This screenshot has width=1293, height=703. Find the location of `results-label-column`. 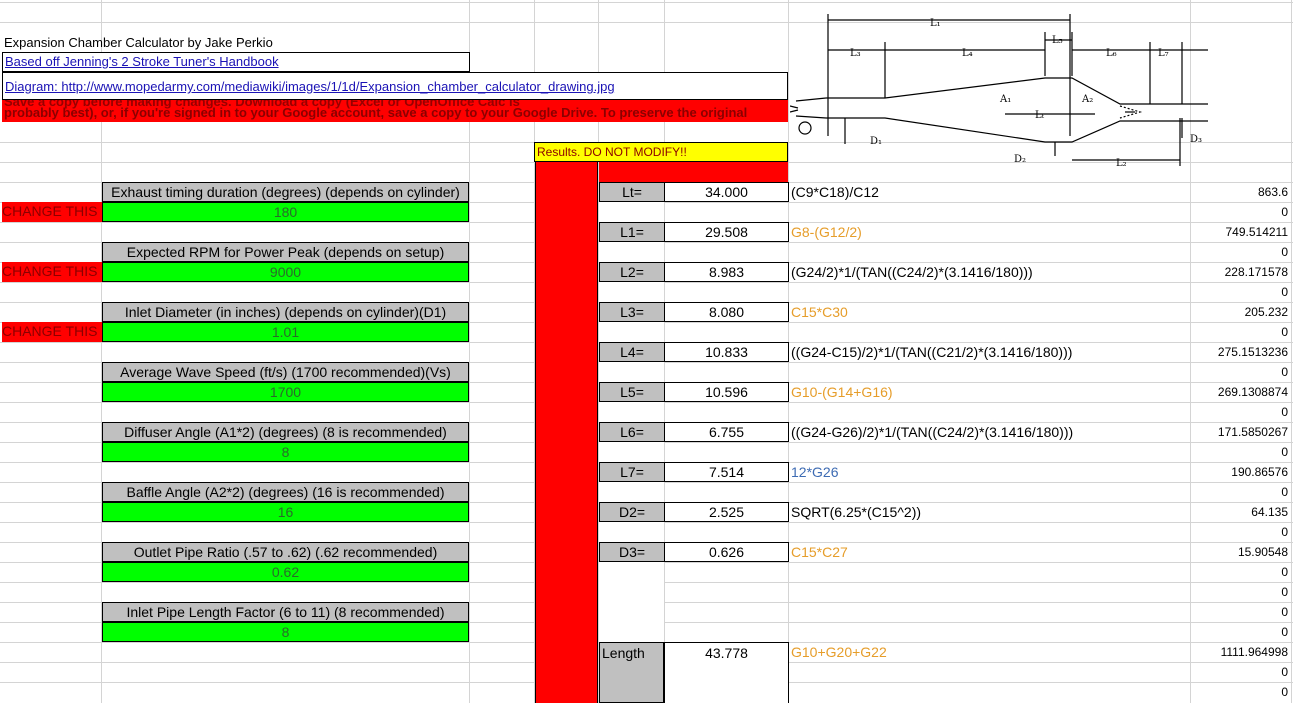

results-label-column is located at coordinates (631, 442).